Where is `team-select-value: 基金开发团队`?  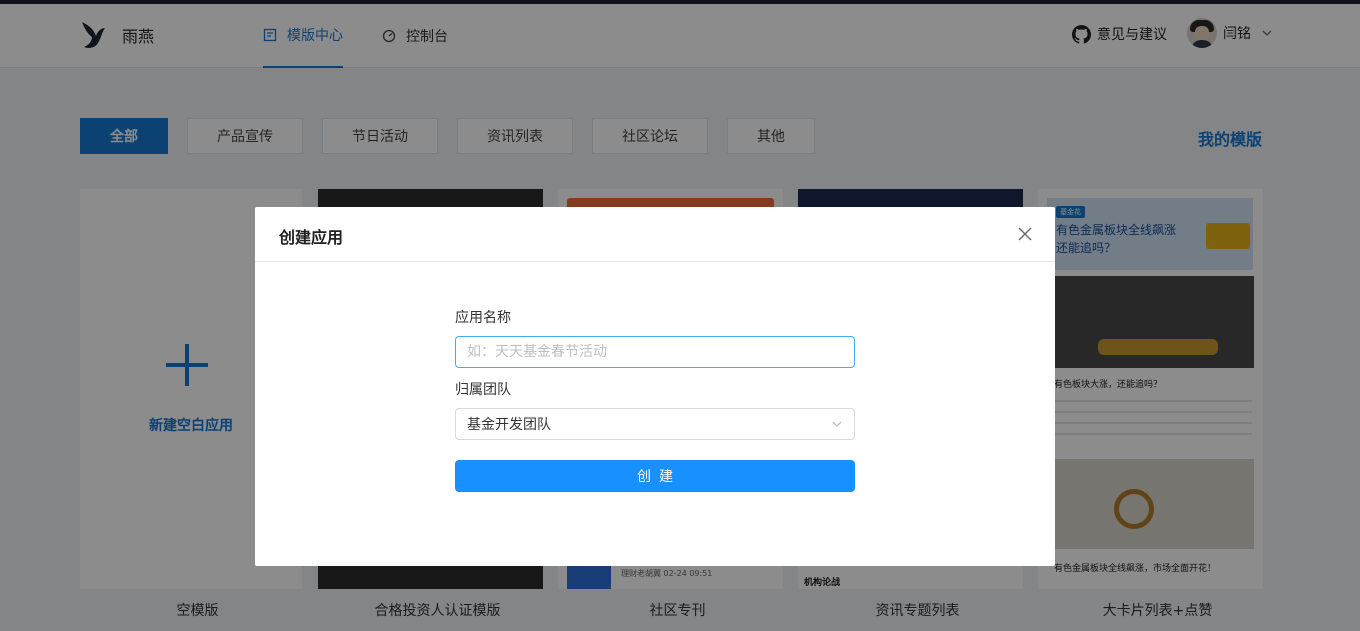 team-select-value: 基金开发团队 is located at coordinates (509, 425).